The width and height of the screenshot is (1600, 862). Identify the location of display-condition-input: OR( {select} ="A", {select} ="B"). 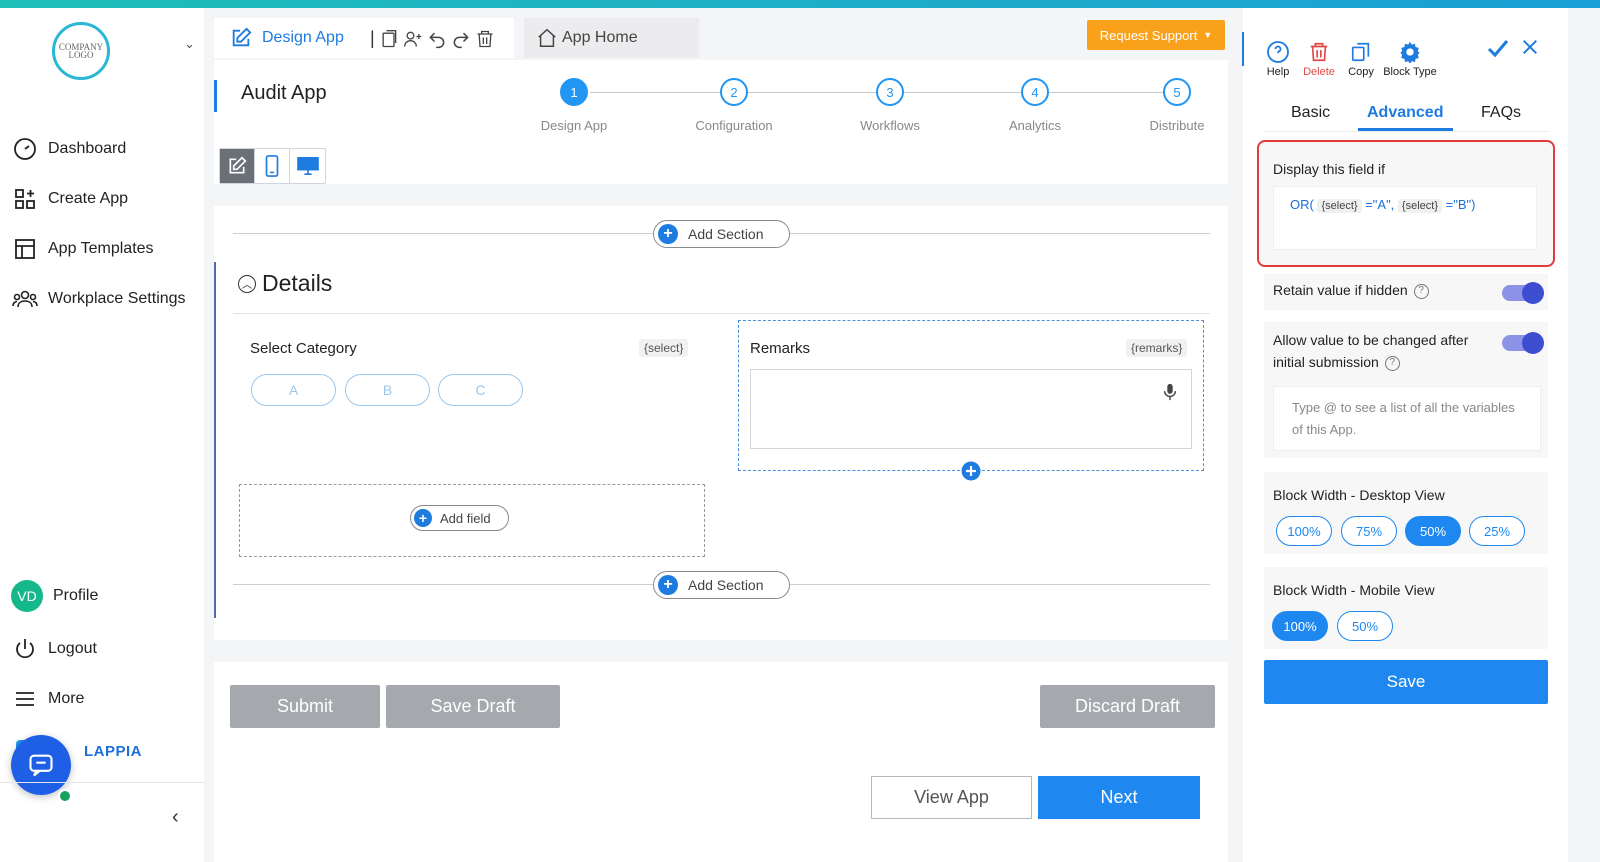
(1405, 218).